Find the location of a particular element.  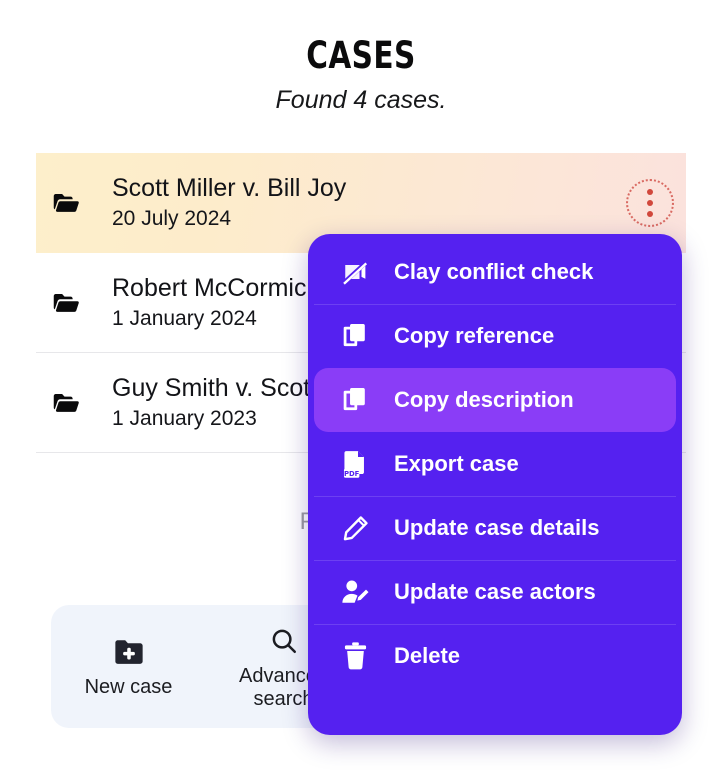

case-date: 20 July 2024 is located at coordinates (172, 218).